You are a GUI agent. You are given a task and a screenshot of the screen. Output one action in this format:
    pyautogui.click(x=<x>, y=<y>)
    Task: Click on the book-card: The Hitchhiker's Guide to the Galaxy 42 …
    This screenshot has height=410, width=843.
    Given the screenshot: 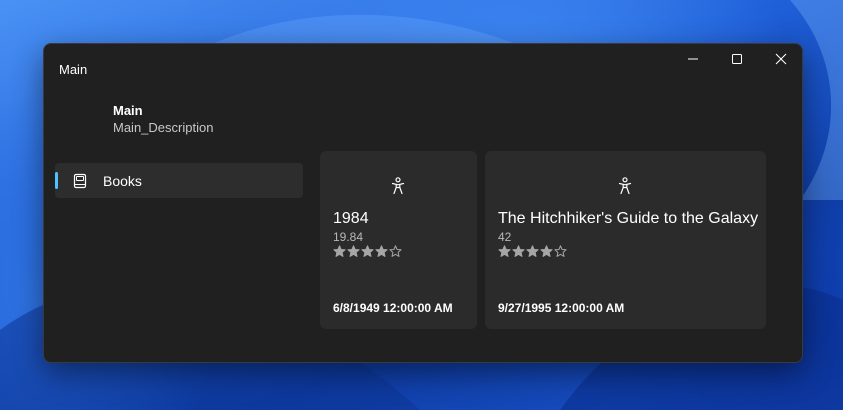 What is the action you would take?
    pyautogui.click(x=625, y=240)
    